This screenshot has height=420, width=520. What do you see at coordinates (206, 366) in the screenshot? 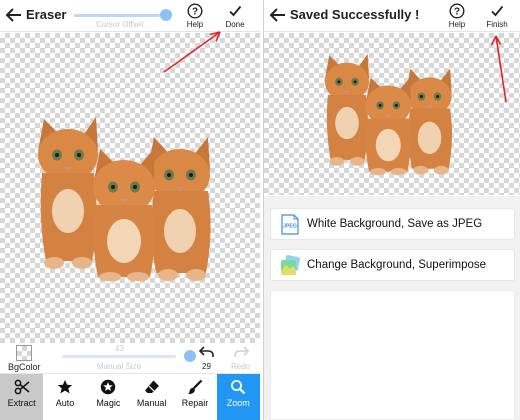
I see `undo-count: 29` at bounding box center [206, 366].